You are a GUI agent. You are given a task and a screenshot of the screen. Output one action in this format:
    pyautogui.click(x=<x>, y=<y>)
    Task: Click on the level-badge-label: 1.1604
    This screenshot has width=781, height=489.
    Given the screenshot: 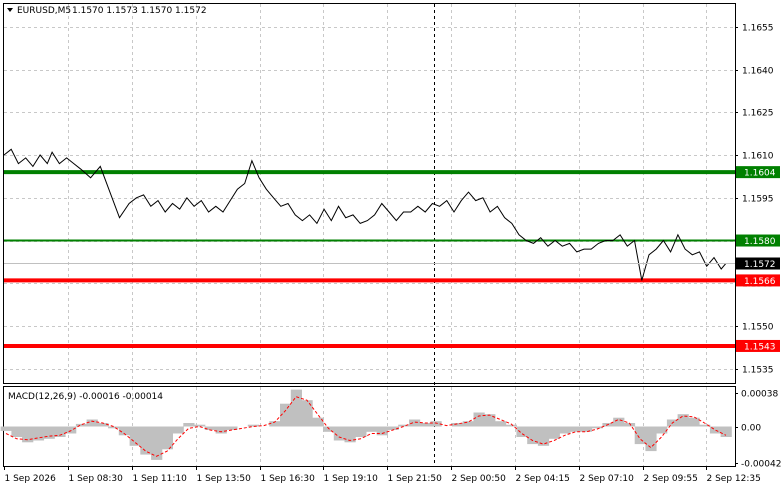 What is the action you would take?
    pyautogui.click(x=760, y=174)
    